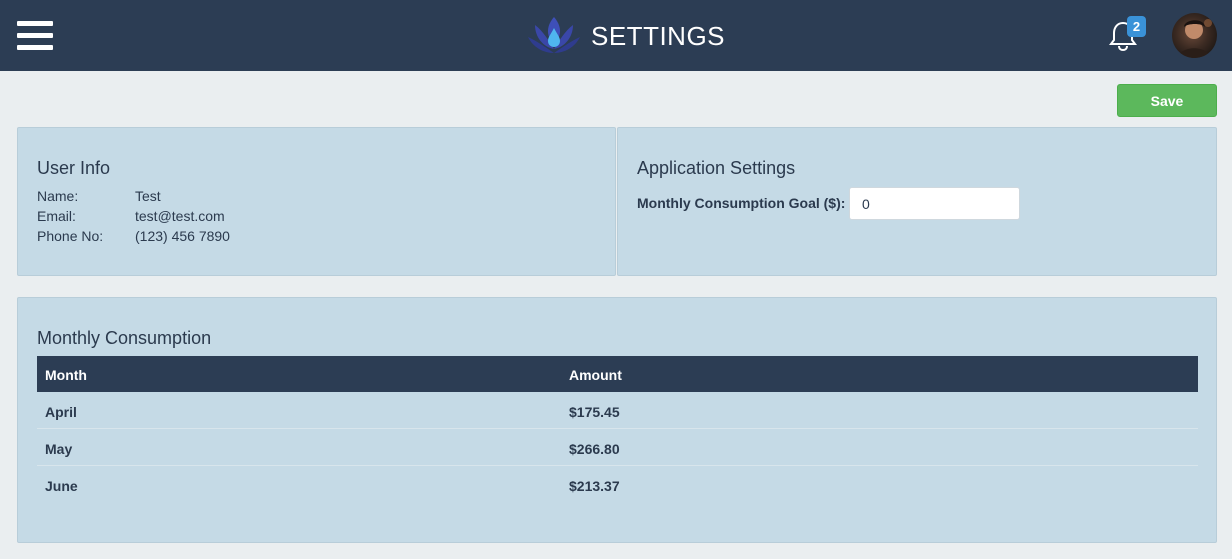 This screenshot has width=1232, height=559. I want to click on avatar-photo, so click(1195, 38).